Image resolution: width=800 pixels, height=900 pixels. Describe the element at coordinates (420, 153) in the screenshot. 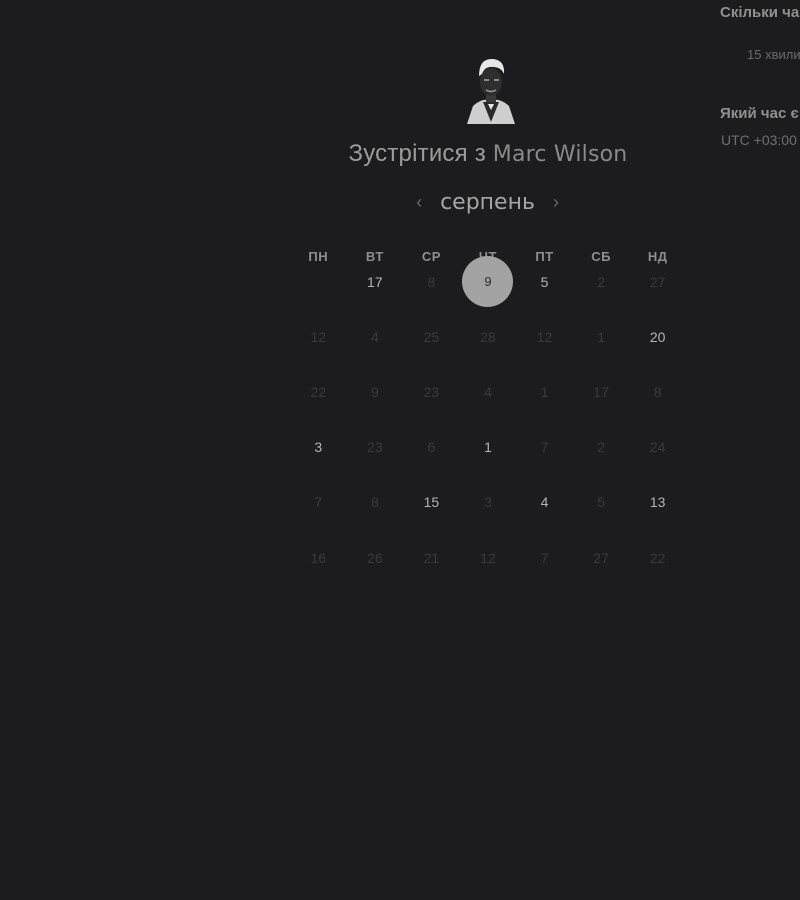

I see `title-prefix: Зустрітися з` at that location.